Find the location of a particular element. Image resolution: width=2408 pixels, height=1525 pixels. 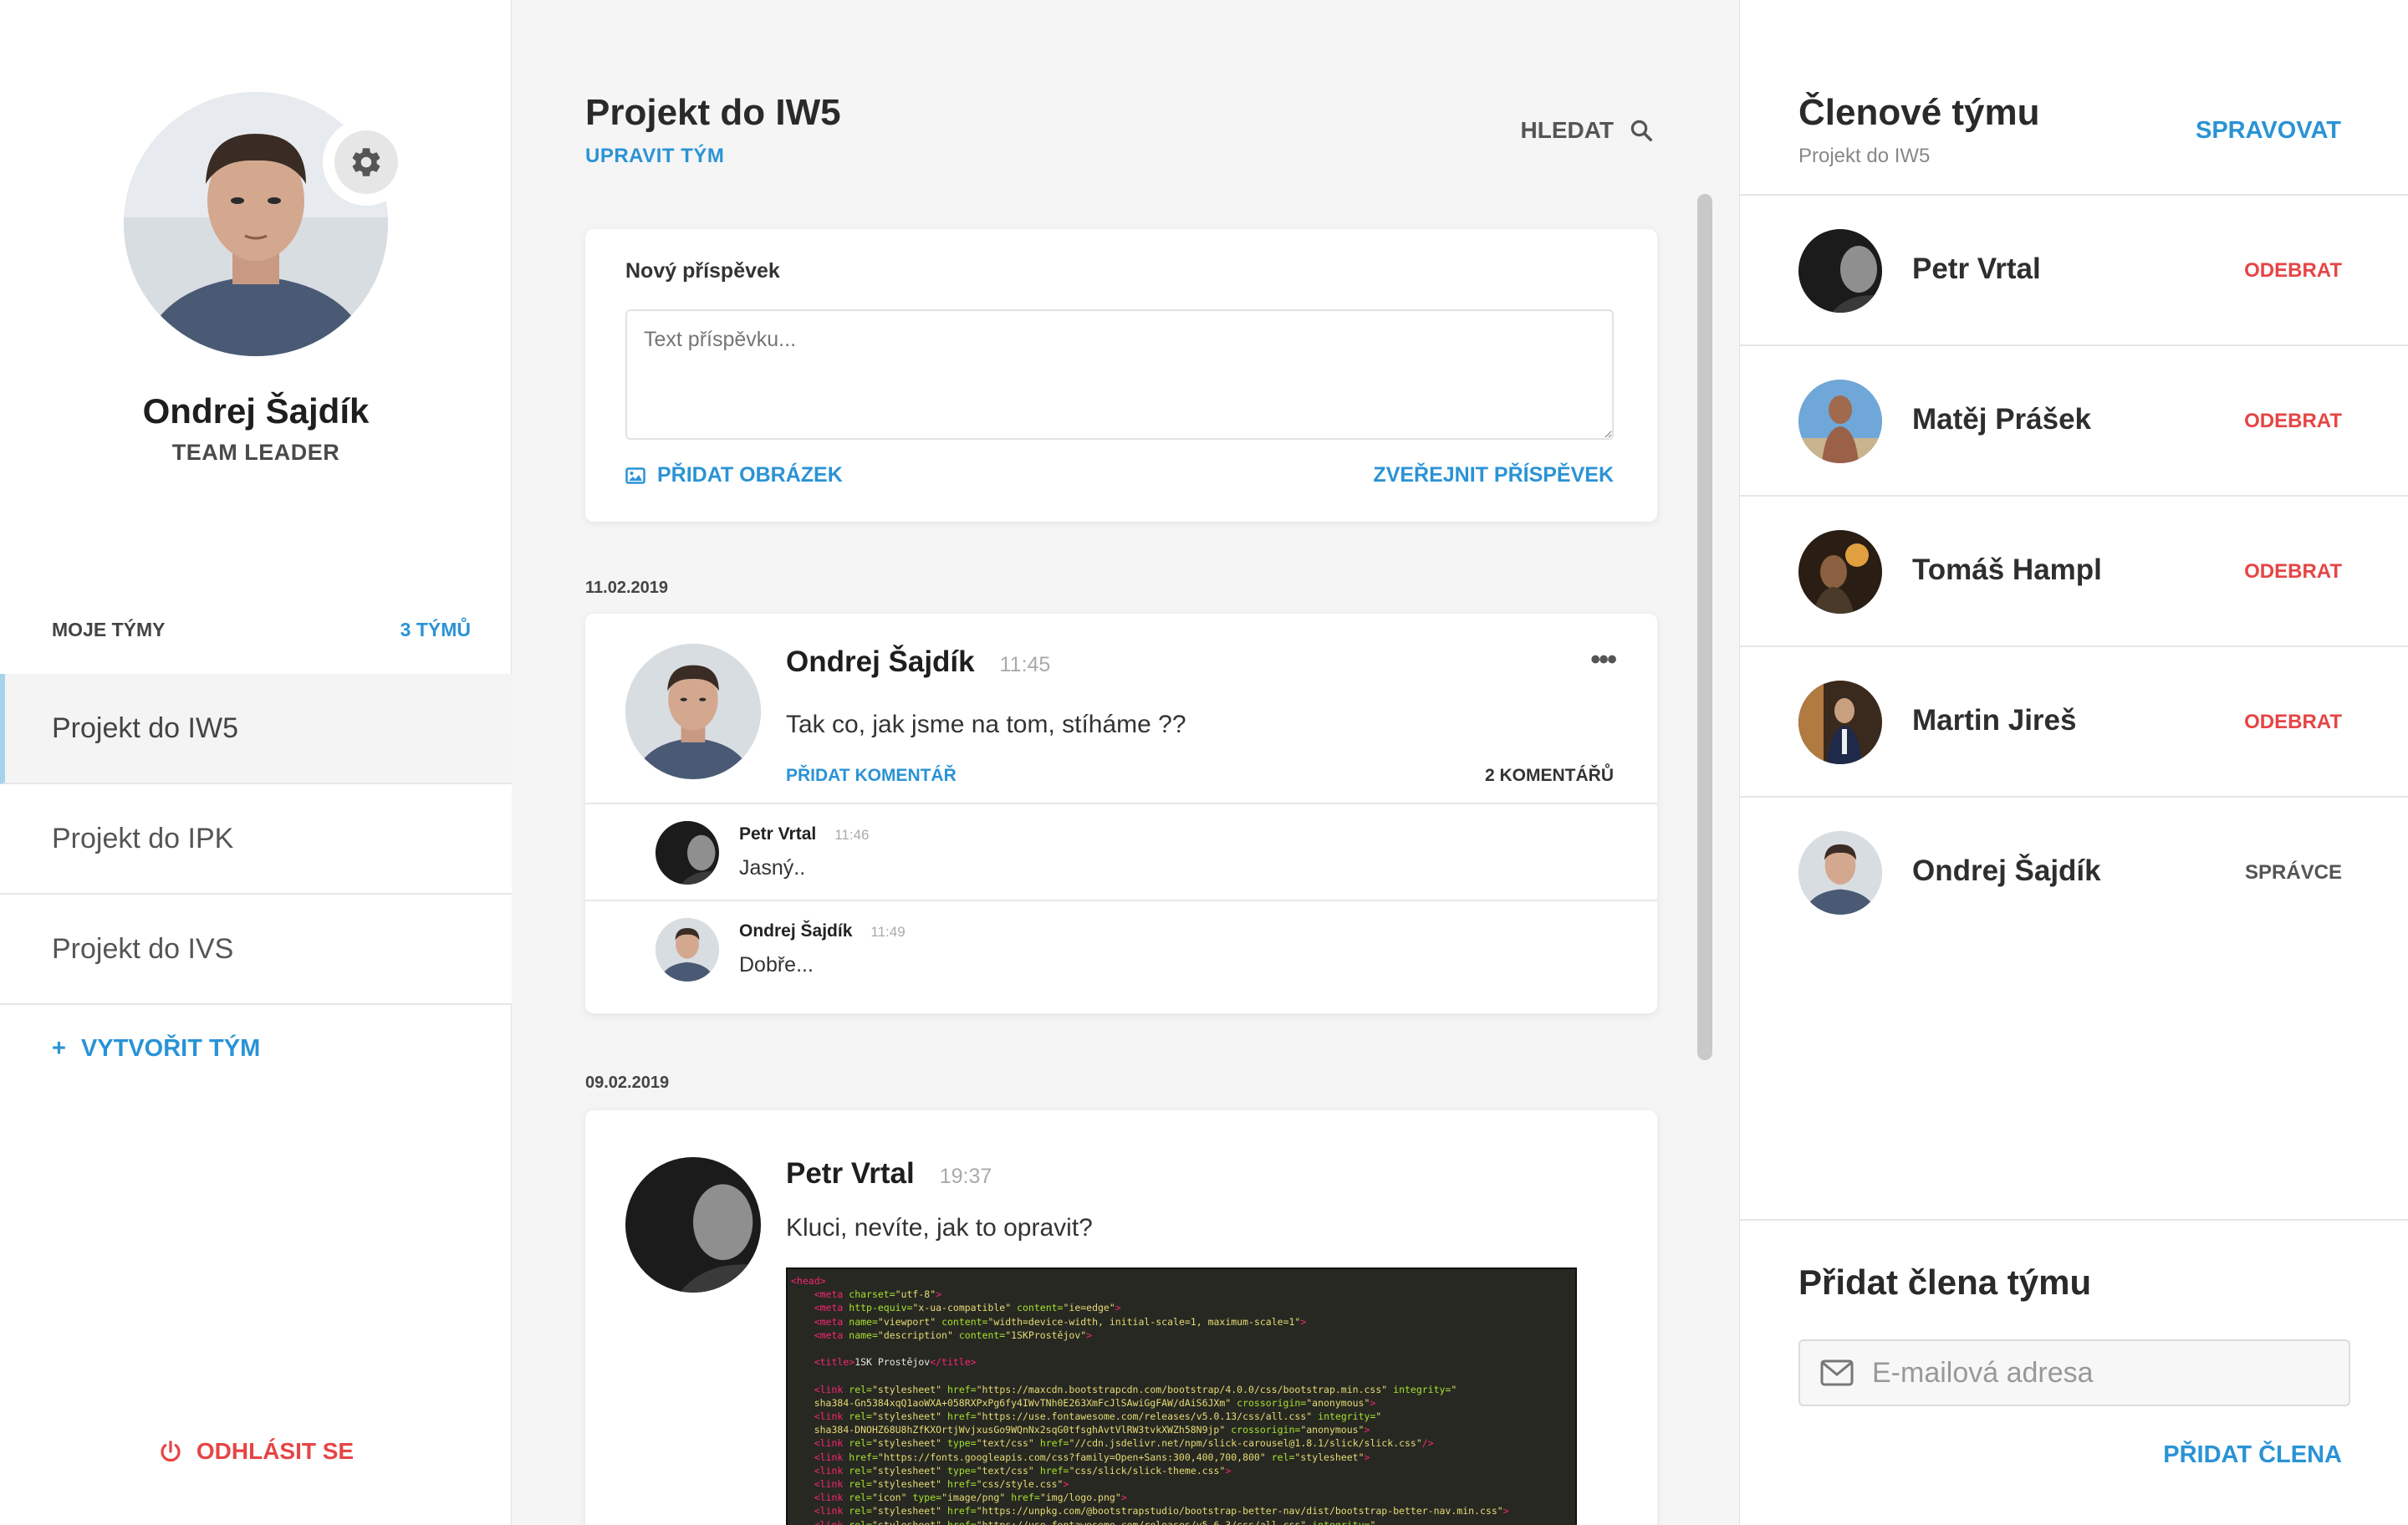

teams-count: 3 TÝMŮ is located at coordinates (436, 630).